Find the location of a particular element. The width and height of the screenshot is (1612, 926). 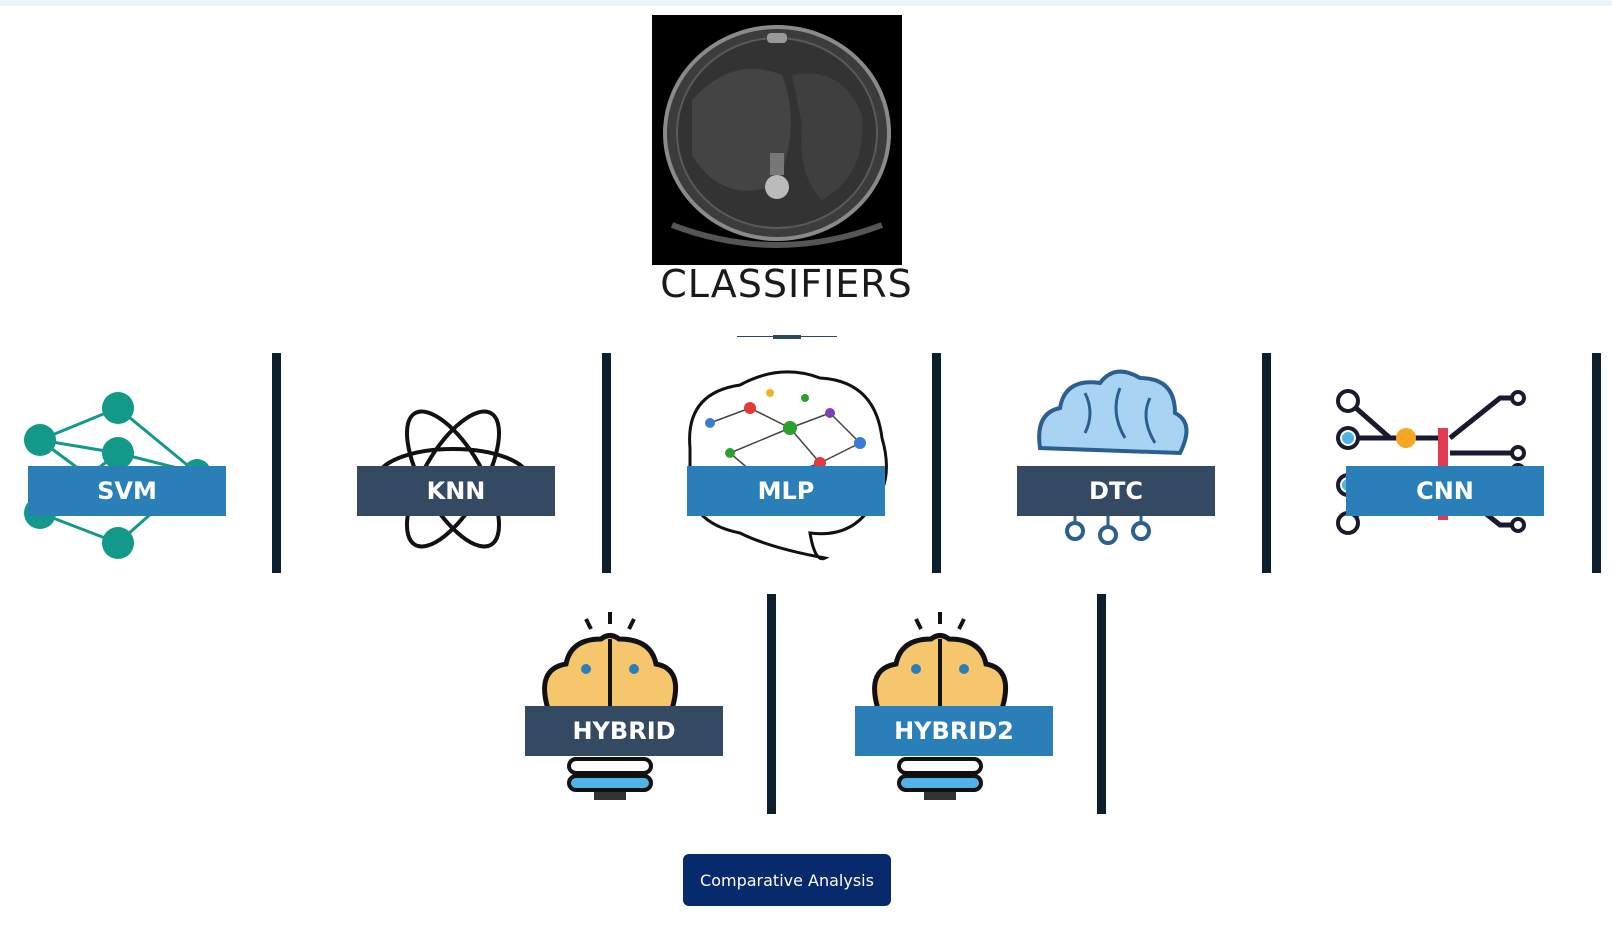

top-strip is located at coordinates (806, 3).